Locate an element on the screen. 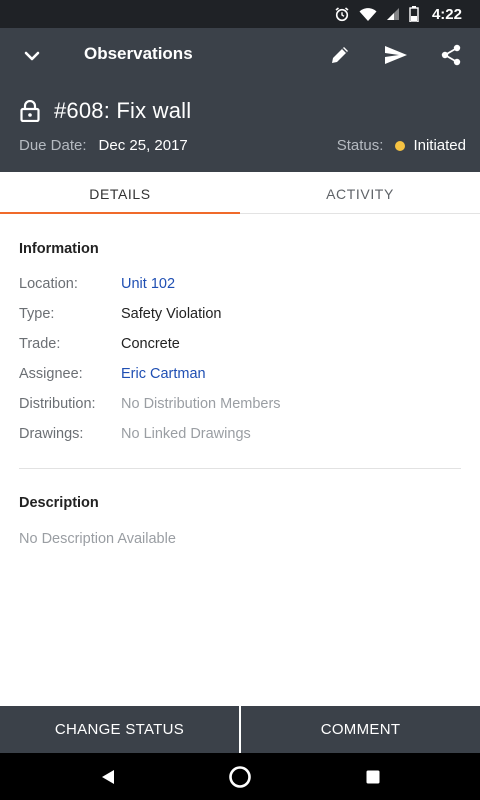 The height and width of the screenshot is (800, 480). change-status-button: CHANGE STATUS is located at coordinates (119, 729).